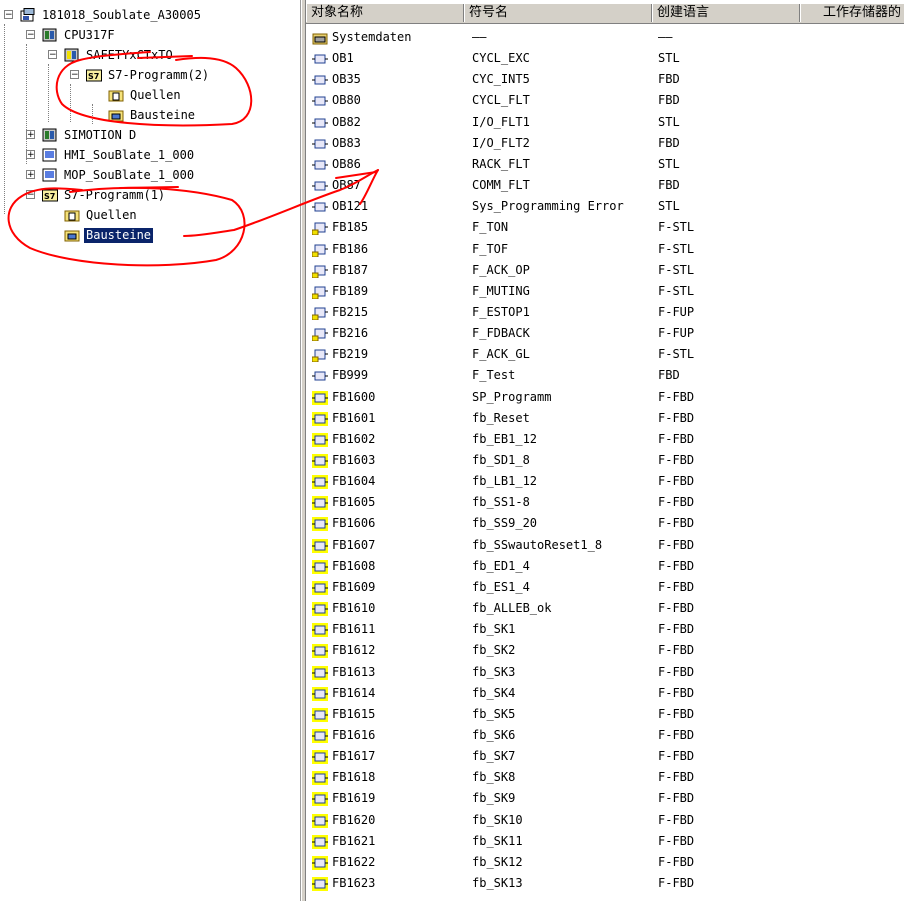 The image size is (904, 901). What do you see at coordinates (605, 629) in the screenshot?
I see `table-row: FB1611 fb_SK1 F-FBD` at bounding box center [605, 629].